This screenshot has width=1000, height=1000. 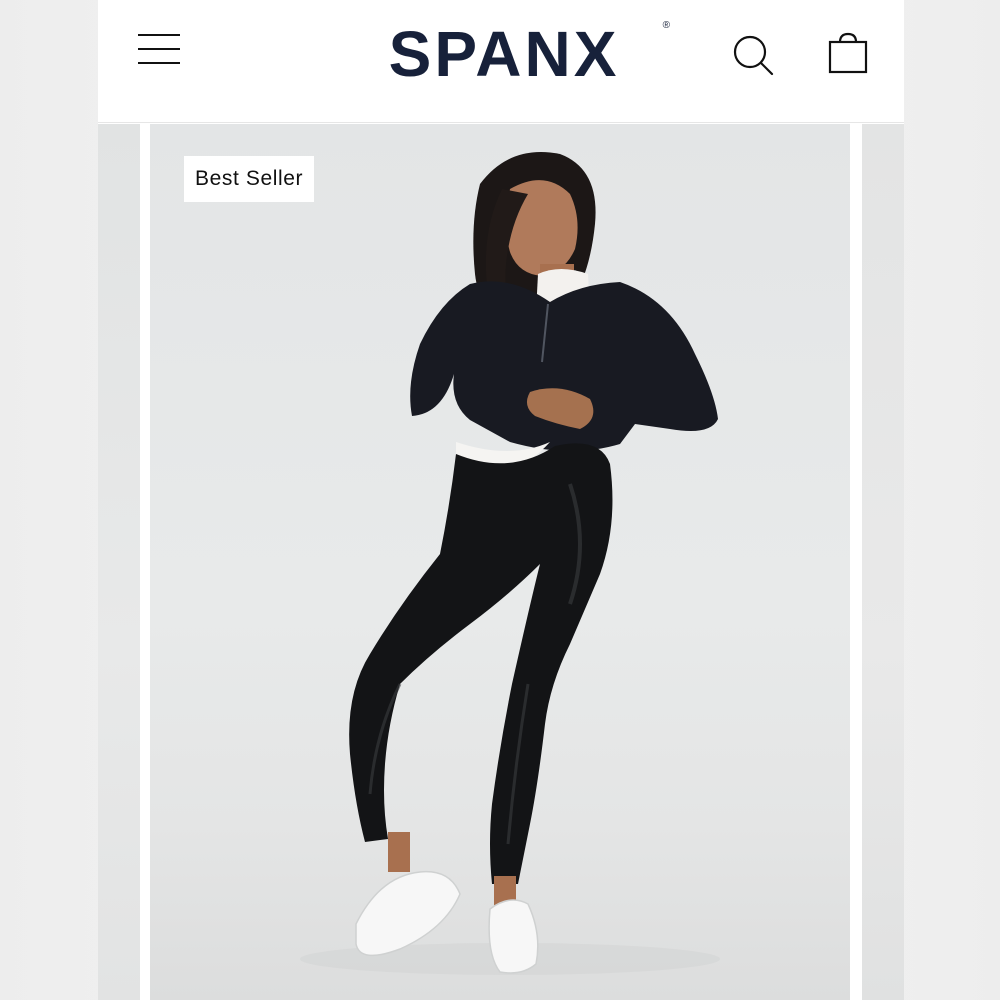 I want to click on hamburger-menu-icon, so click(x=160, y=49).